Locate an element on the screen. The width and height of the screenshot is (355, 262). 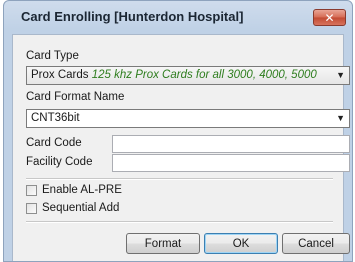
enable-al-pre-checkbox is located at coordinates (31, 190).